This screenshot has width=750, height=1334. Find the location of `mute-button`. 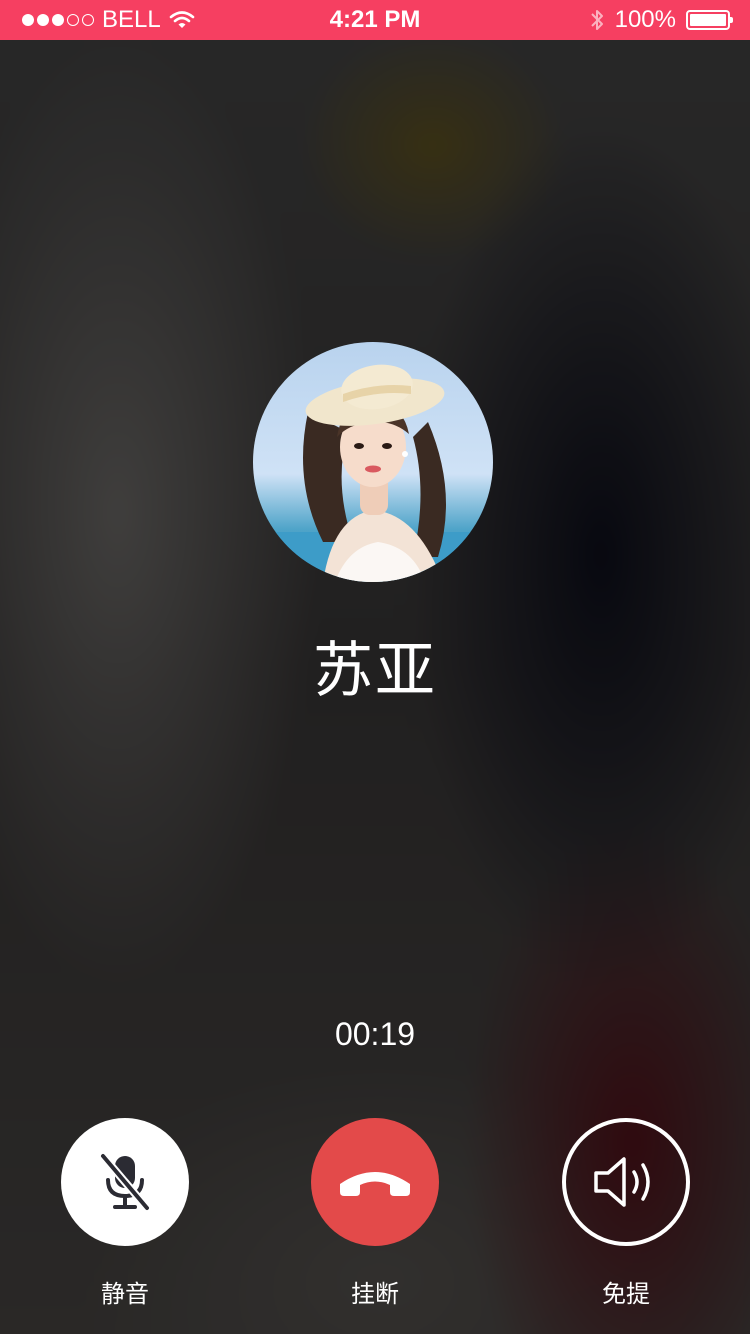

mute-button is located at coordinates (125, 1182).